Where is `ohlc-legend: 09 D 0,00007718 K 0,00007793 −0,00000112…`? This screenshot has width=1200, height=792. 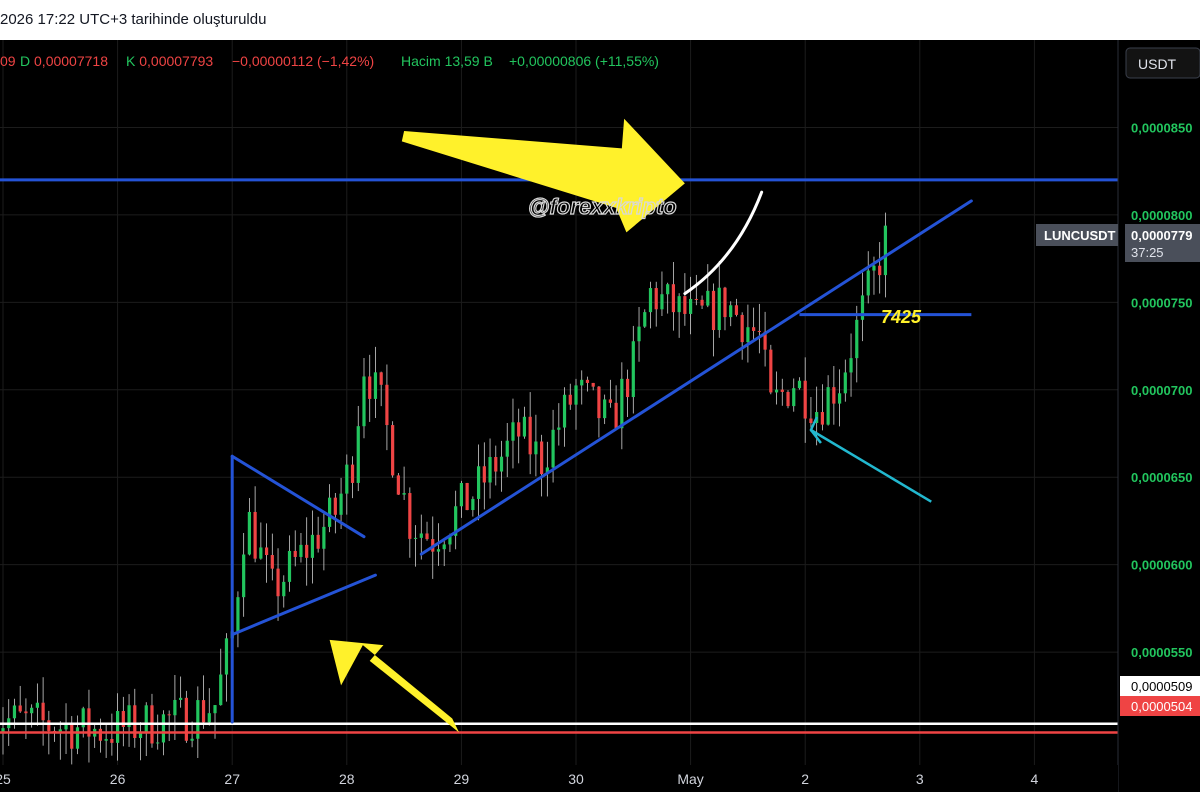 ohlc-legend: 09 D 0,00007718 K 0,00007793 −0,00000112… is located at coordinates (329, 61).